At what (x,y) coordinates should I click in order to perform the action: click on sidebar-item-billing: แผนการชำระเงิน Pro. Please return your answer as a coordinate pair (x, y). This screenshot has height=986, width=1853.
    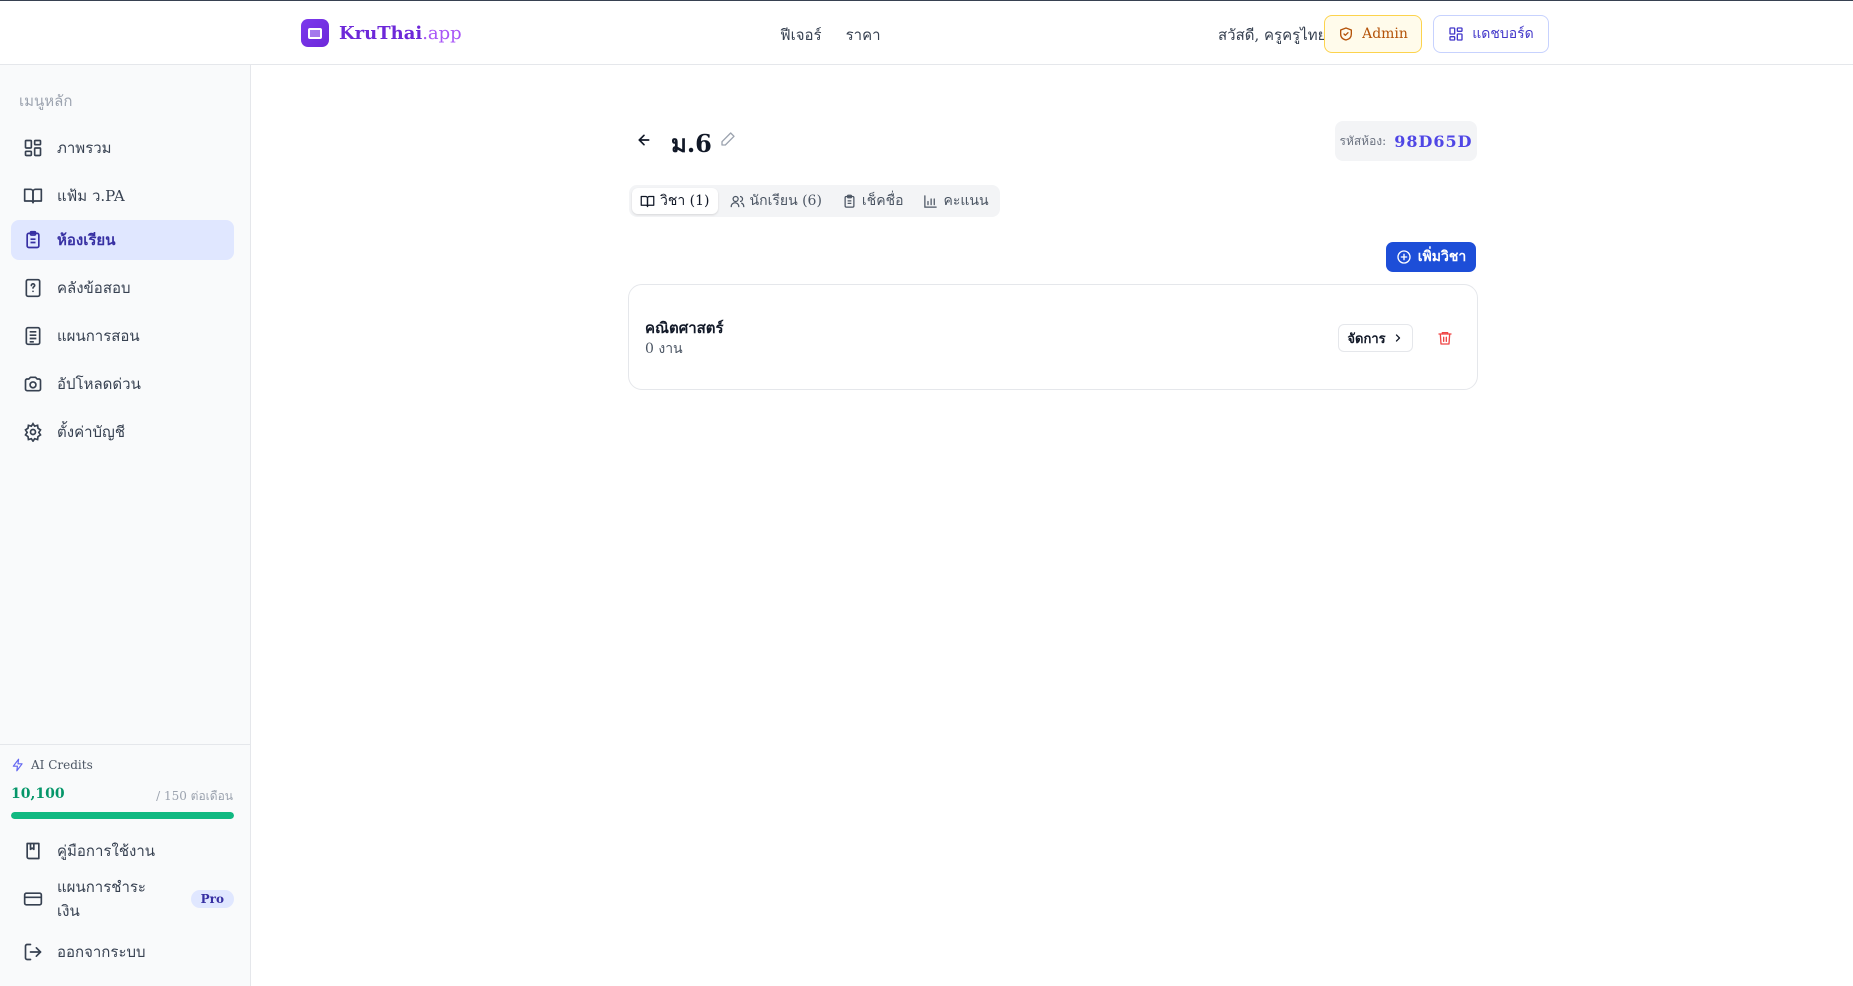
    Looking at the image, I should click on (122, 899).